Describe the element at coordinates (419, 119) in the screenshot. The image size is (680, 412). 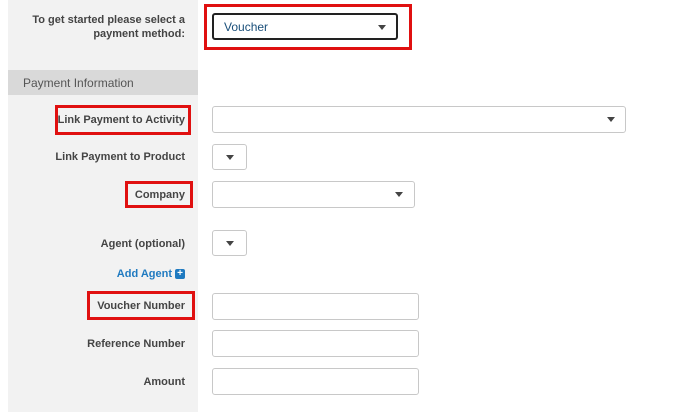
I see `link-activity-select` at that location.